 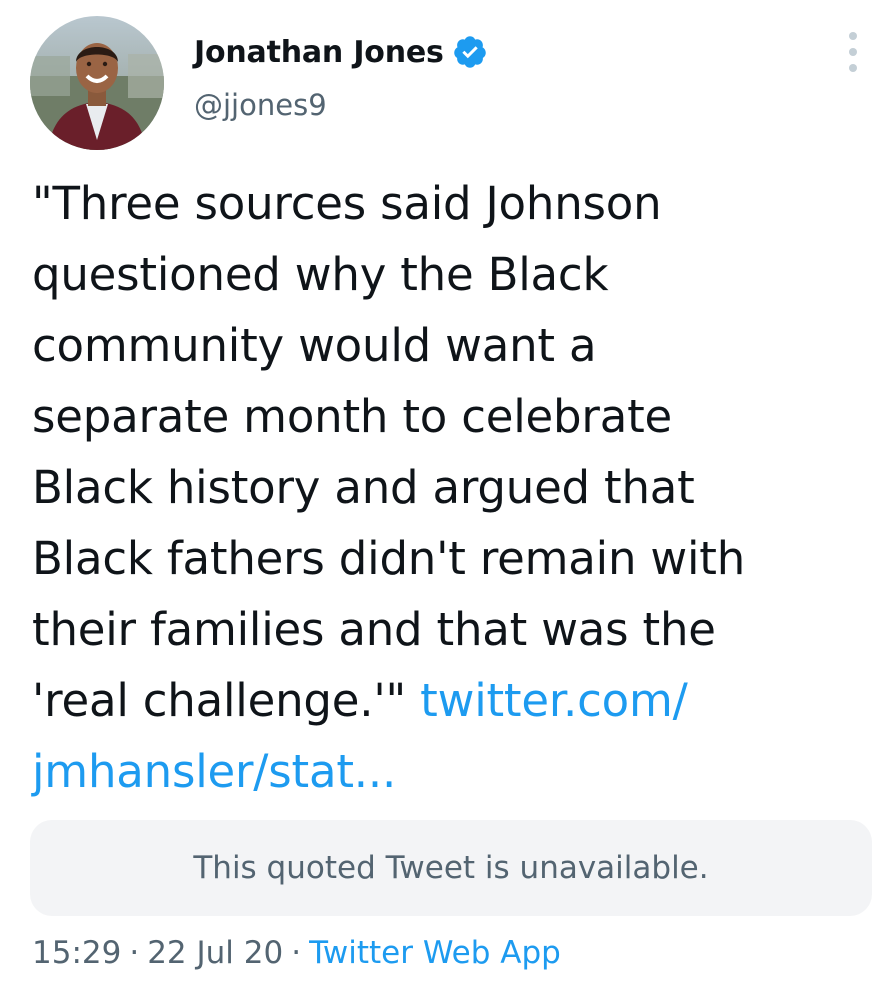 I want to click on tweet-line-last: 'real challenge.'" twitter.com/, so click(x=447, y=700).